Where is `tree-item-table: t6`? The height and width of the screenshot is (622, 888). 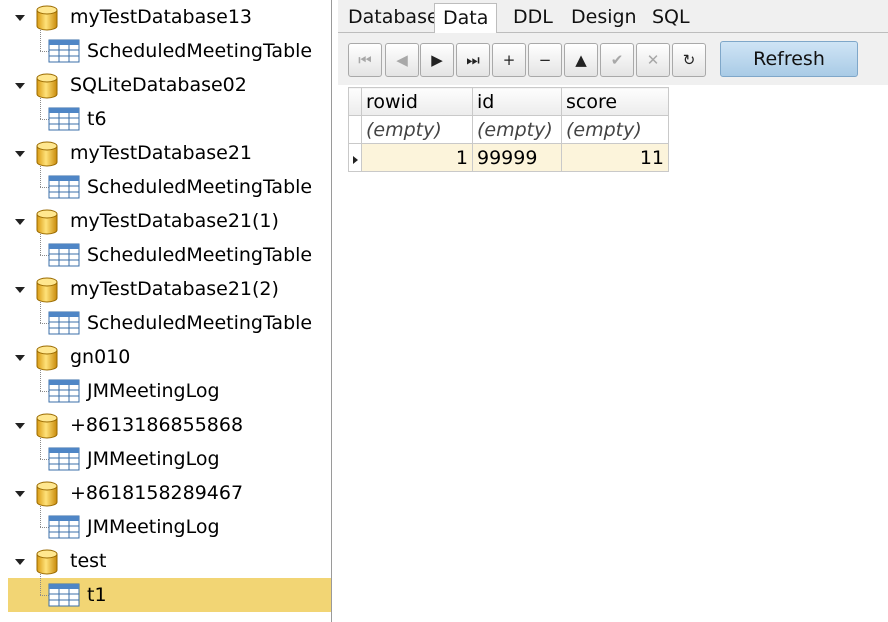 tree-item-table: t6 is located at coordinates (165, 117).